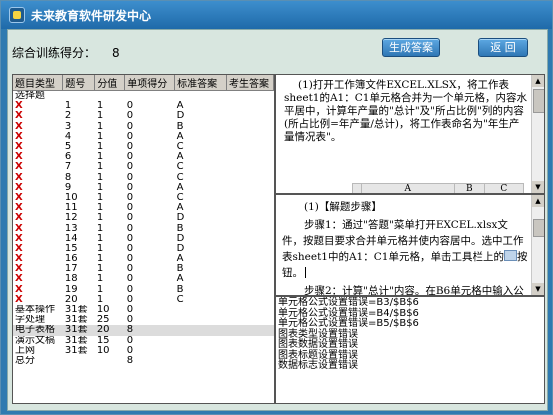 This screenshot has width=553, height=415. What do you see at coordinates (143, 127) in the screenshot?
I see `table-row: X 3 1 0 B` at bounding box center [143, 127].